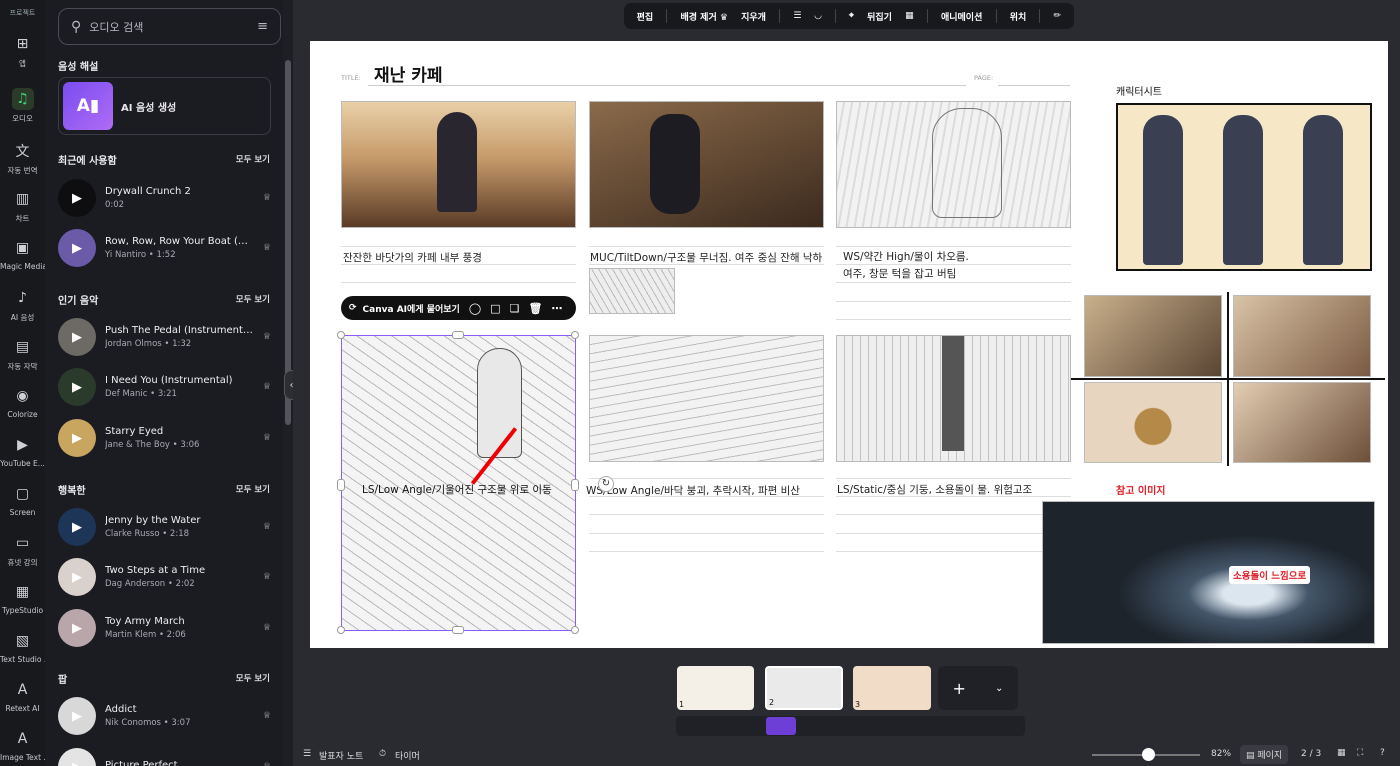 The width and height of the screenshot is (1400, 766). What do you see at coordinates (1302, 422) in the screenshot?
I see `closeup-face-2-image` at bounding box center [1302, 422].